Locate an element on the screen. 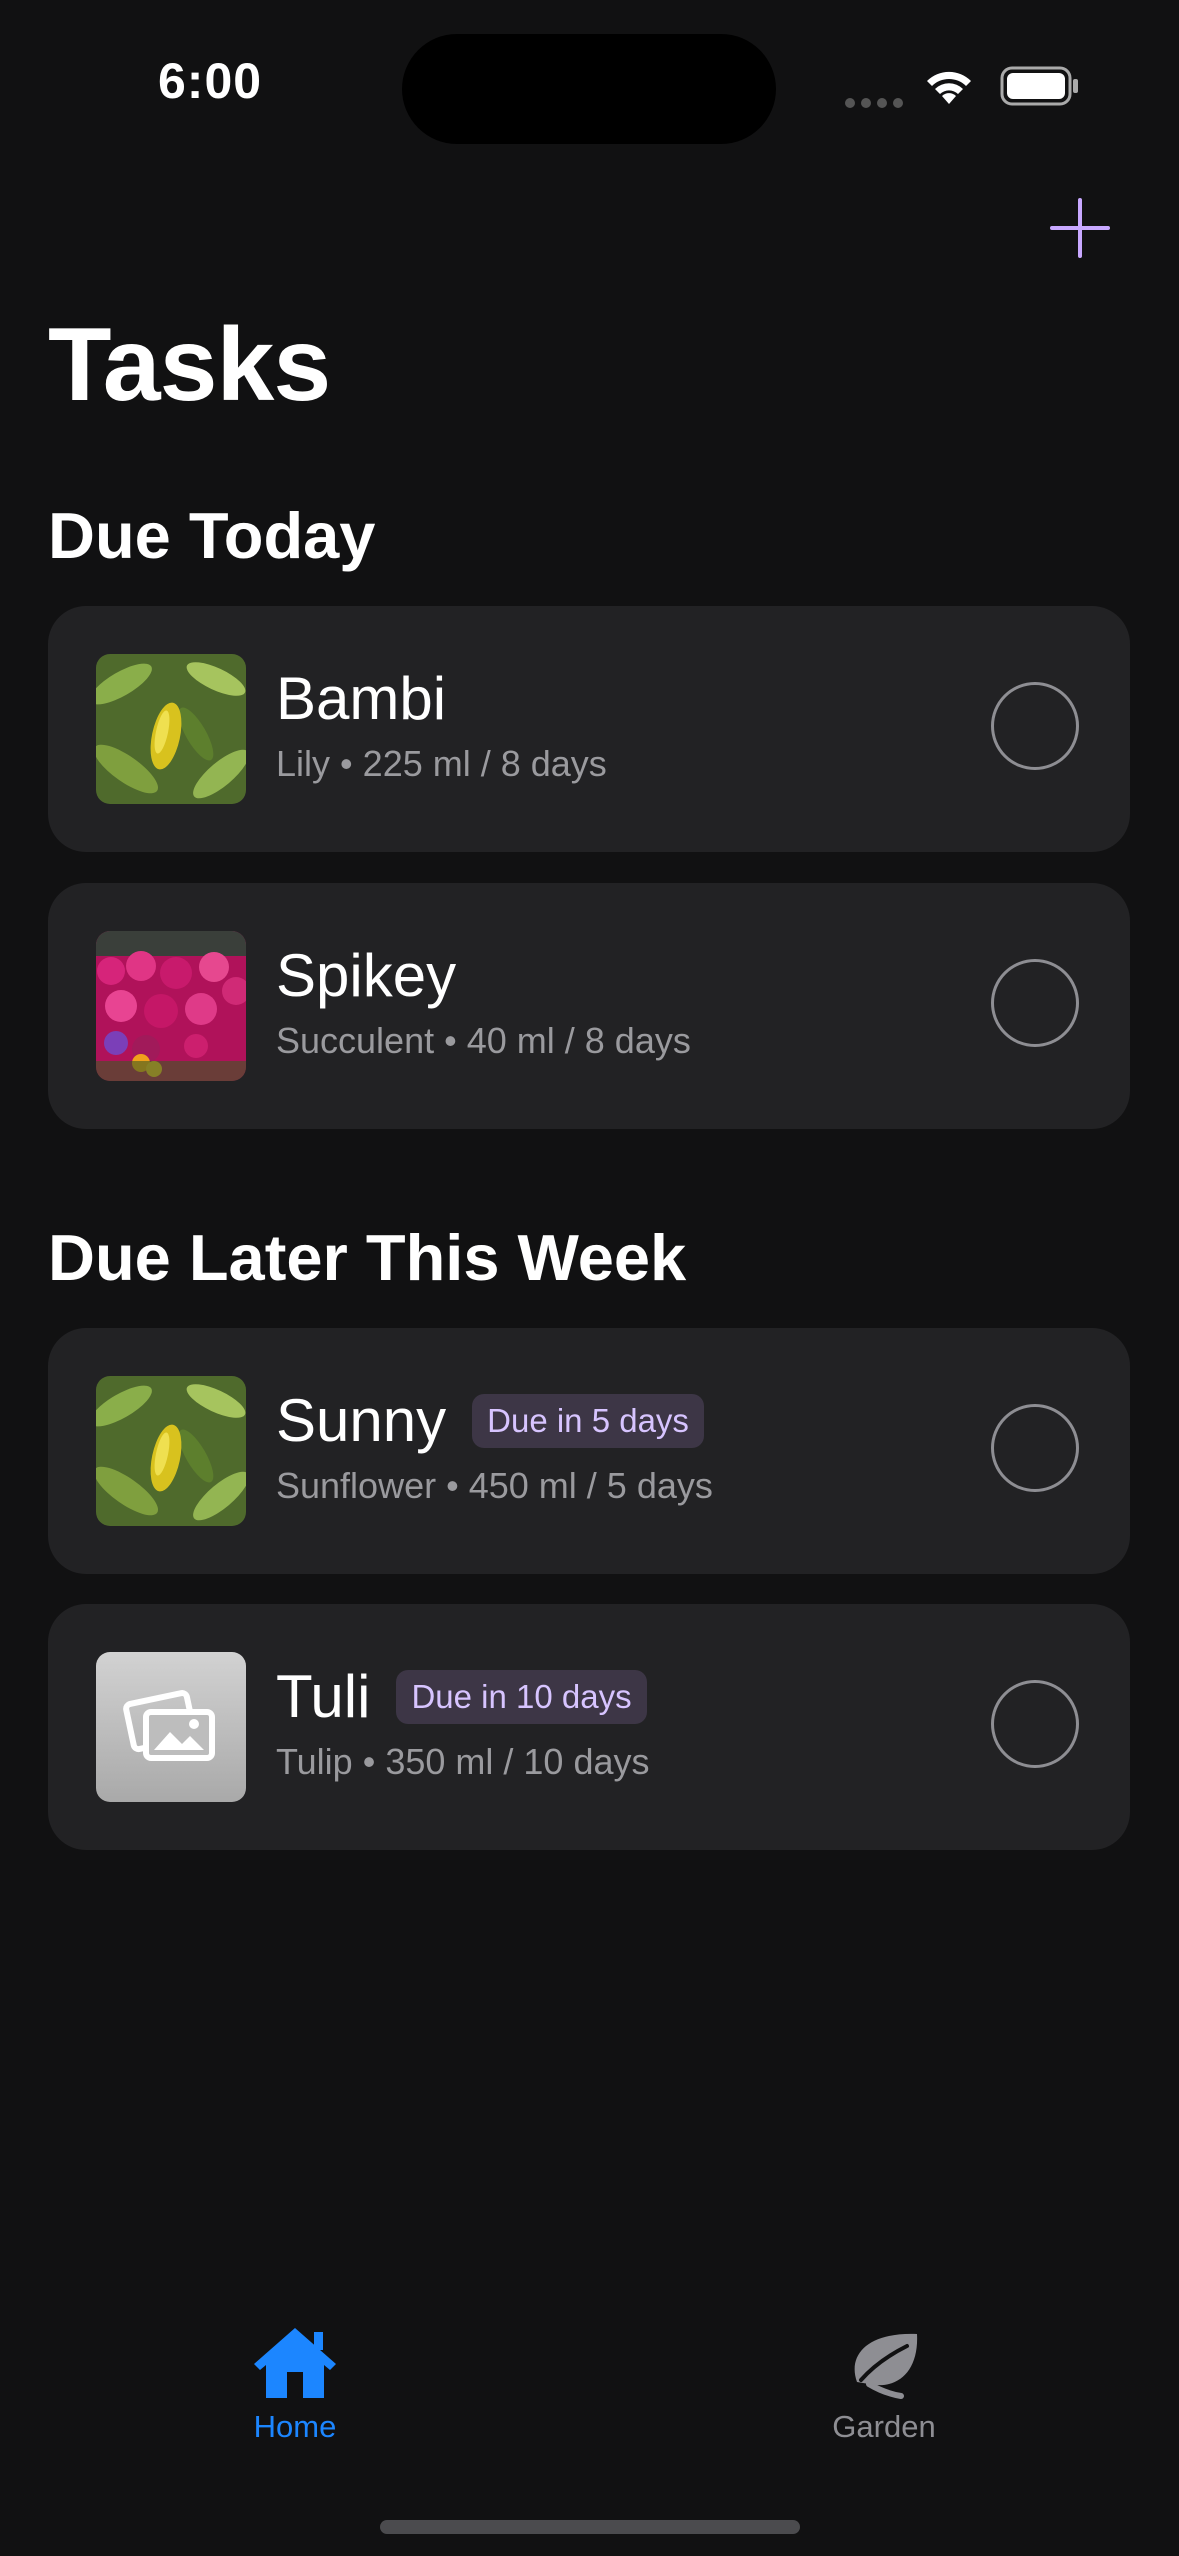 The width and height of the screenshot is (1179, 2556). plant-name: Bambi is located at coordinates (361, 698).